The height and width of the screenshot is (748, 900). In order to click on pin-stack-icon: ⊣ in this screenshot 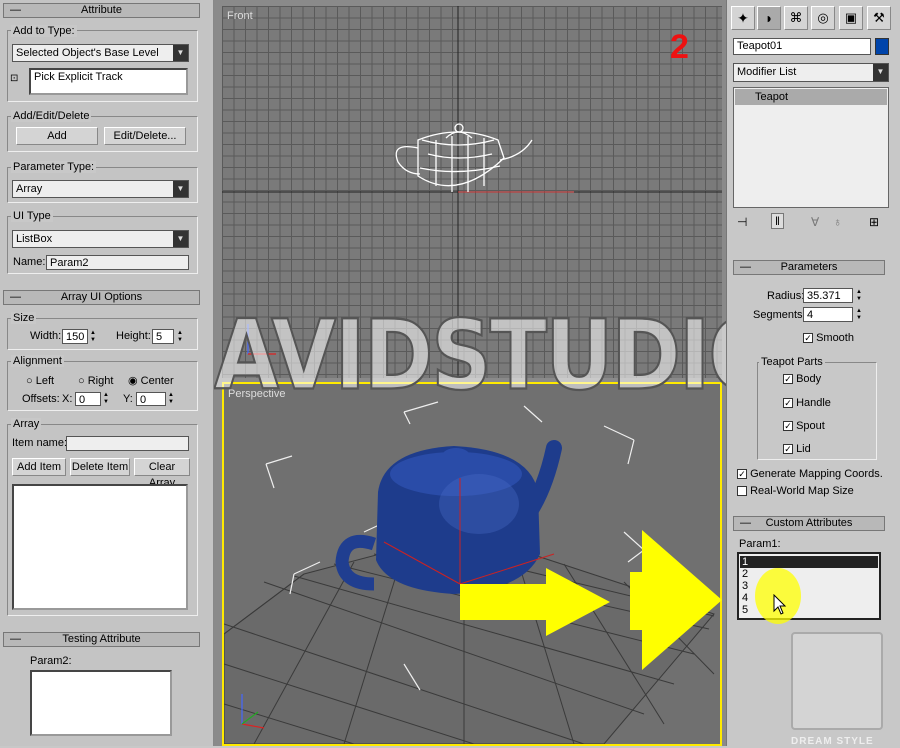, I will do `click(742, 222)`.